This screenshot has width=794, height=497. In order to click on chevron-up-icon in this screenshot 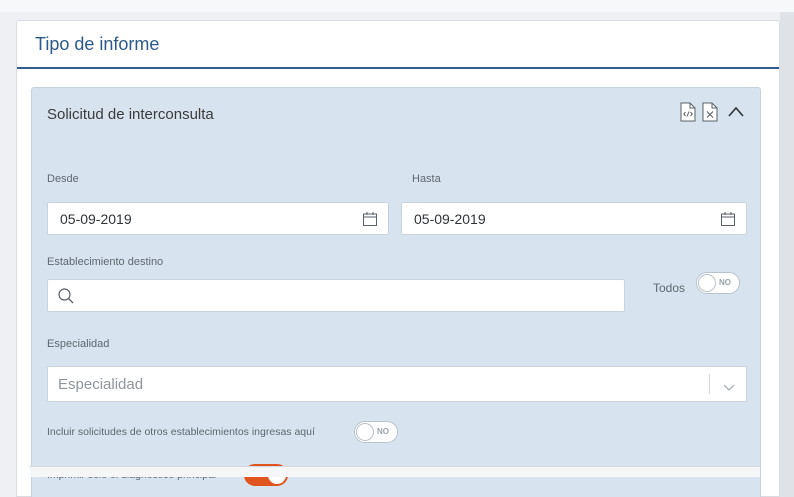, I will do `click(736, 112)`.